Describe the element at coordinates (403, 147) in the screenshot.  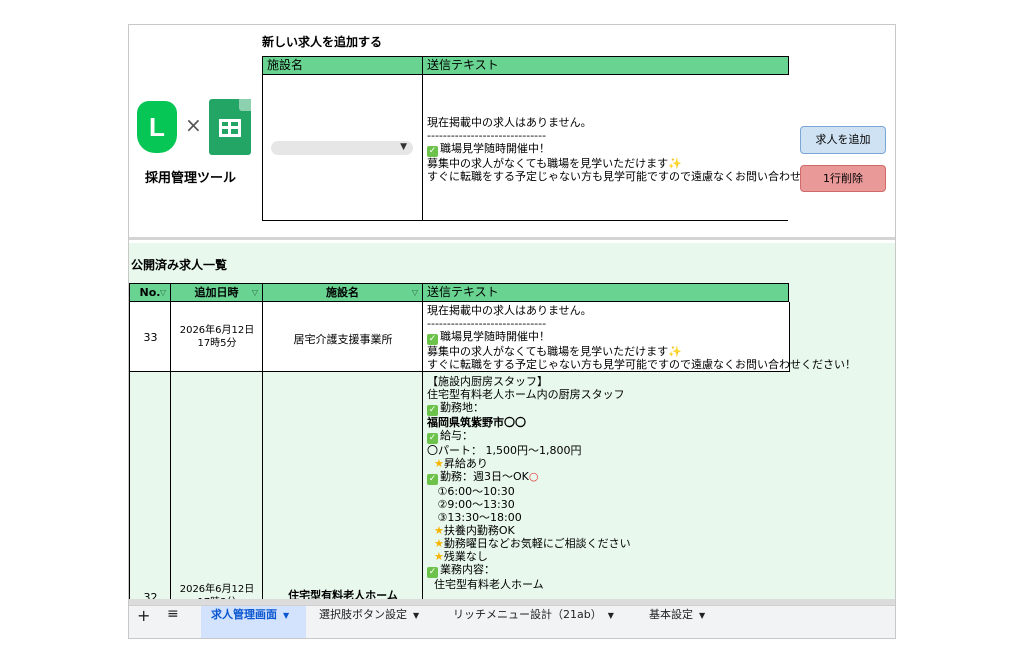
I see `dropdown-arrow-icon: ▼` at that location.